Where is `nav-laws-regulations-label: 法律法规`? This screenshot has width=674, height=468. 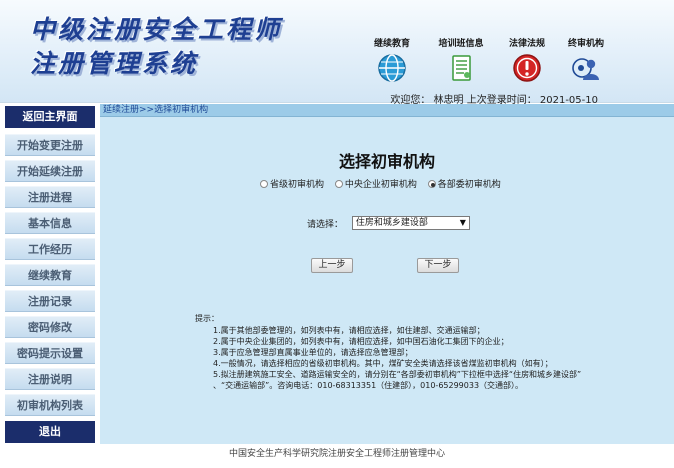
nav-laws-regulations-label: 法律法规 is located at coordinates (526, 44).